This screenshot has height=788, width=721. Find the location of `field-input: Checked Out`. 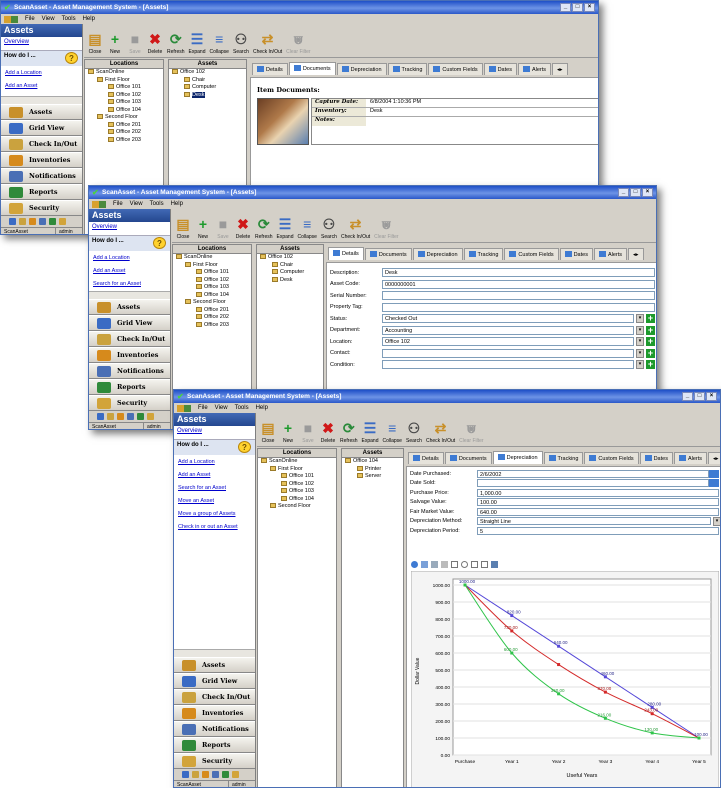

field-input: Checked Out is located at coordinates (508, 319).